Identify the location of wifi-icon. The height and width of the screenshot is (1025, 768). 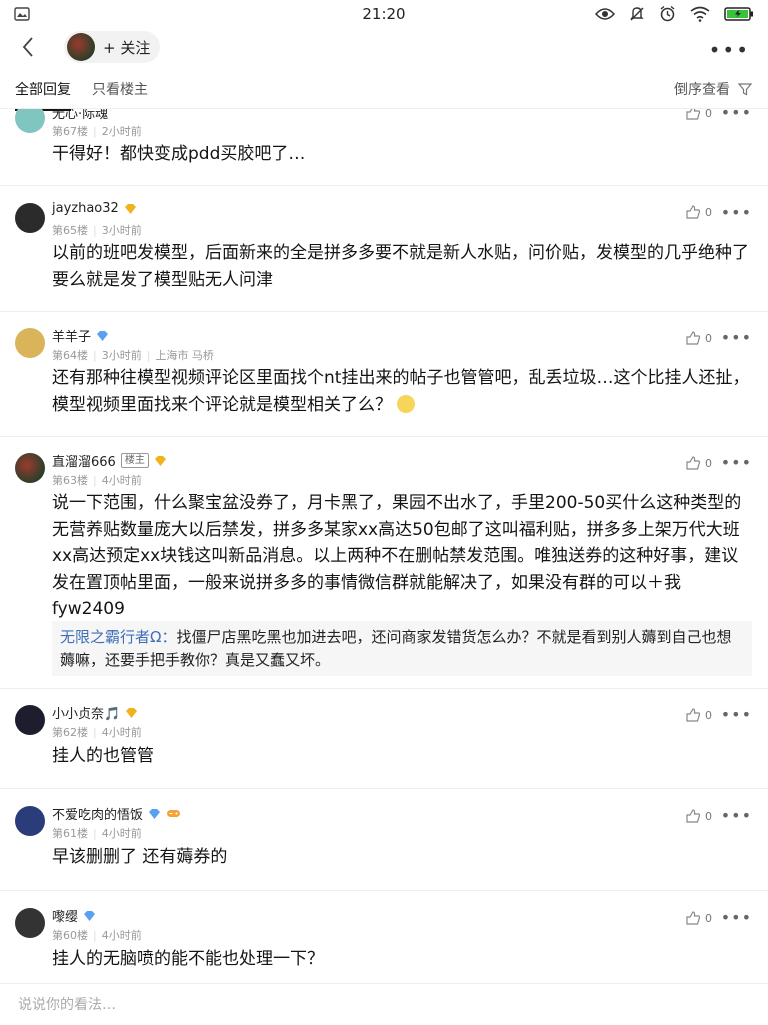
(700, 14).